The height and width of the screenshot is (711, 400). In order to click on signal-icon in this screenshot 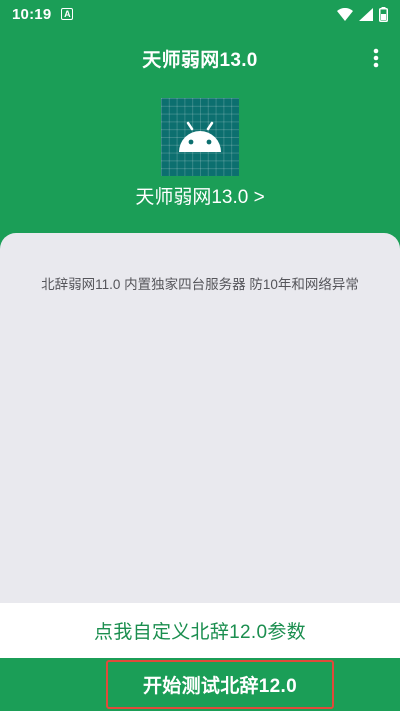, I will do `click(366, 14)`.